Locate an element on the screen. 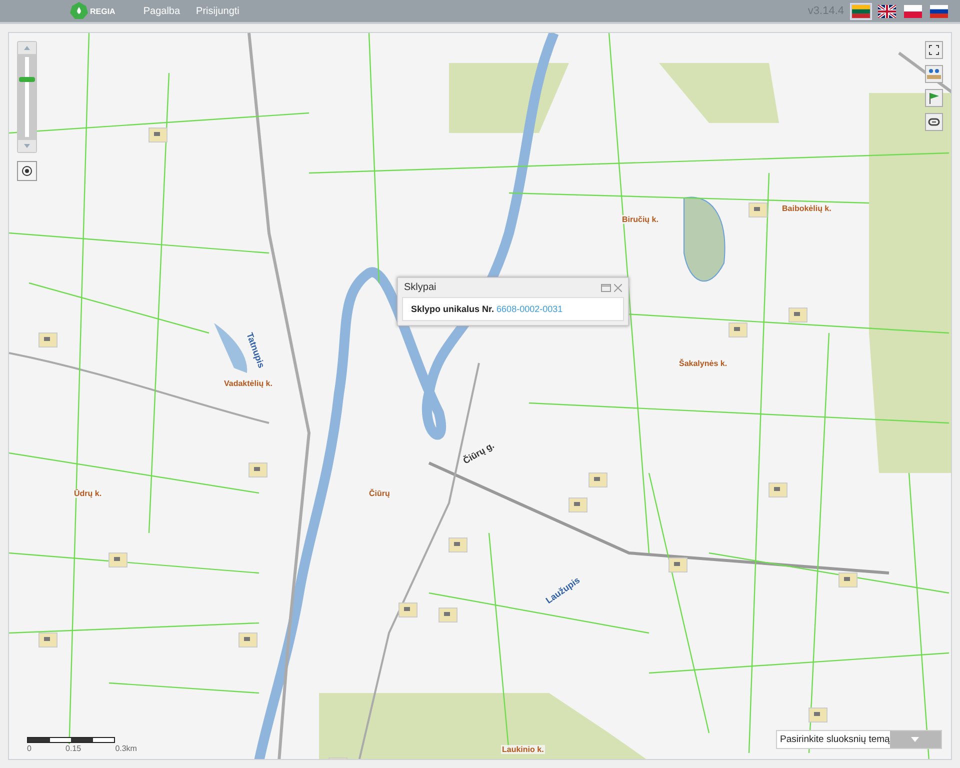 The image size is (960, 768). place-label: Laukinio k. is located at coordinates (523, 749).